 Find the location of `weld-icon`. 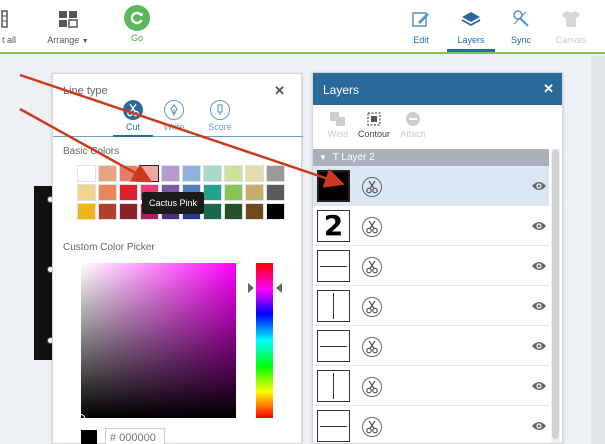

weld-icon is located at coordinates (337, 119).